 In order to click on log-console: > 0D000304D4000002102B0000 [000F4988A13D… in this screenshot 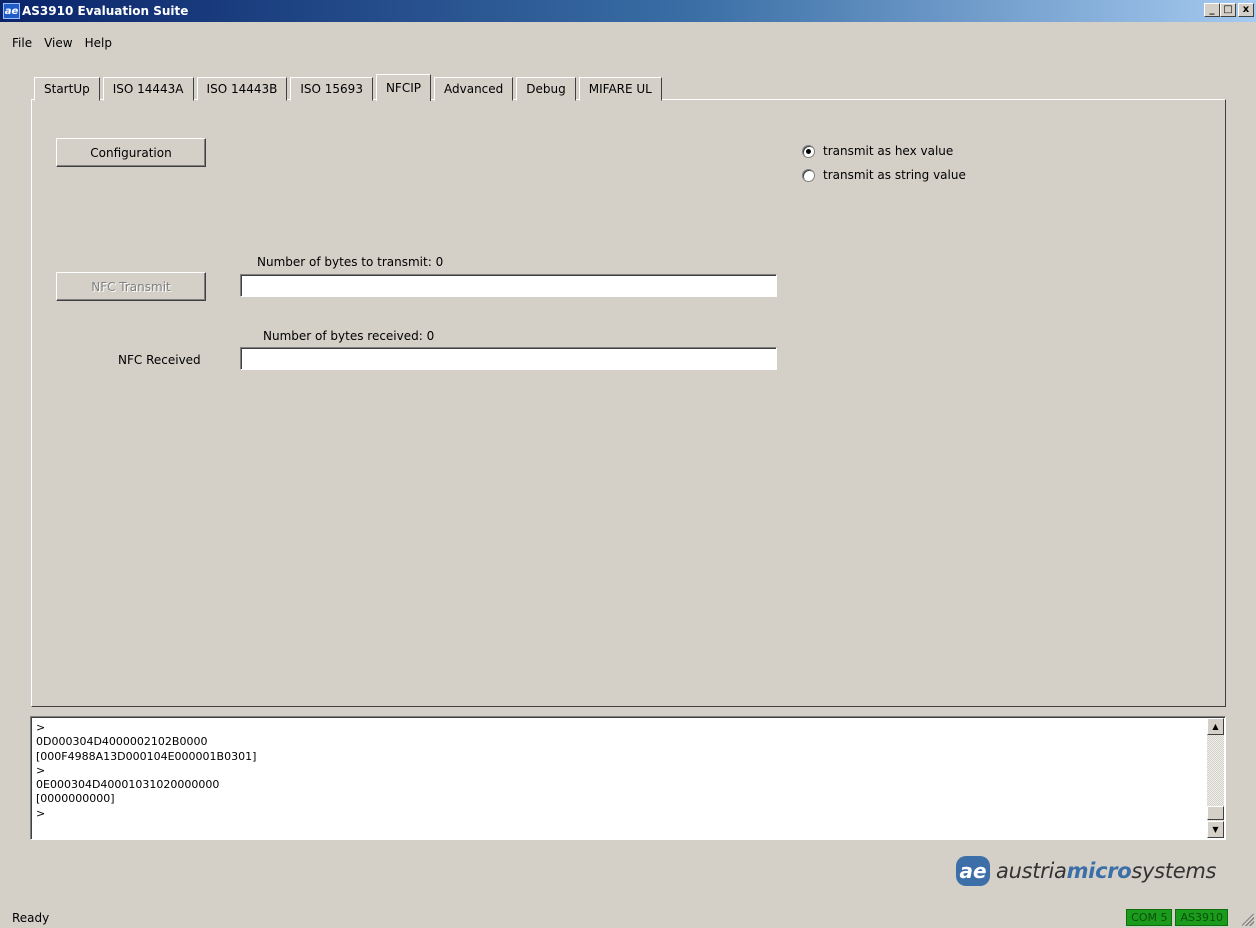, I will do `click(628, 778)`.